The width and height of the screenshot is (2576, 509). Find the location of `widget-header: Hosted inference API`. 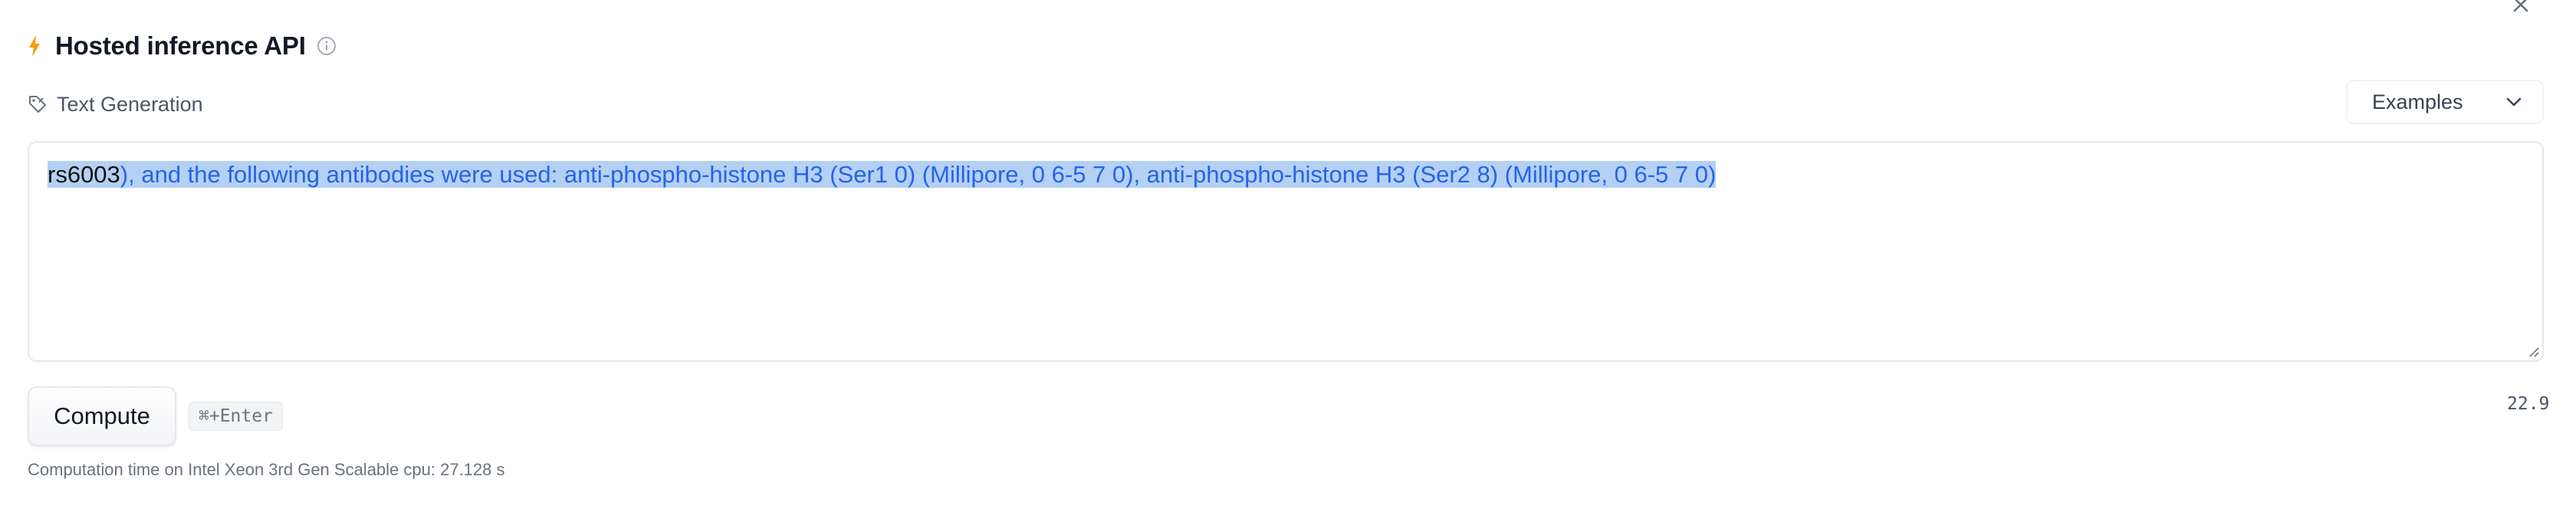

widget-header: Hosted inference API is located at coordinates (182, 46).